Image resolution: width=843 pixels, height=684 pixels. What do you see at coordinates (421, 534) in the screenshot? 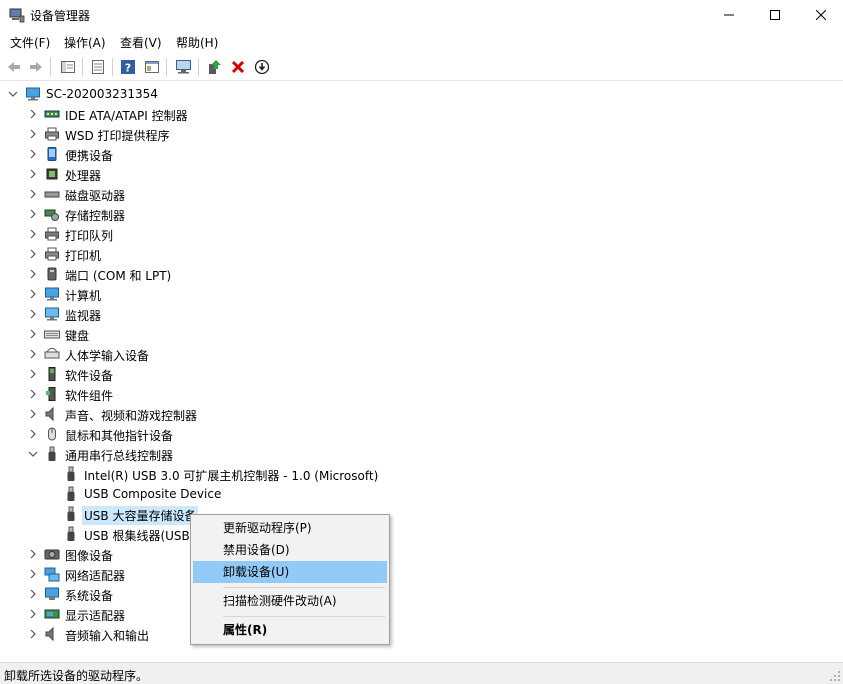
I see `tree-device: USB 根集线器(USB 3.0)` at bounding box center [421, 534].